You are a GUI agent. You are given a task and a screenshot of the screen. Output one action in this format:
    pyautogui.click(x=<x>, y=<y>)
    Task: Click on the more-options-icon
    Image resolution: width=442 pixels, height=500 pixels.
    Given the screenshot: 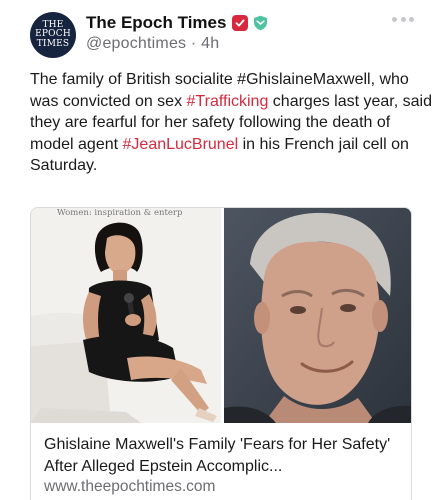 What is the action you would take?
    pyautogui.click(x=403, y=19)
    